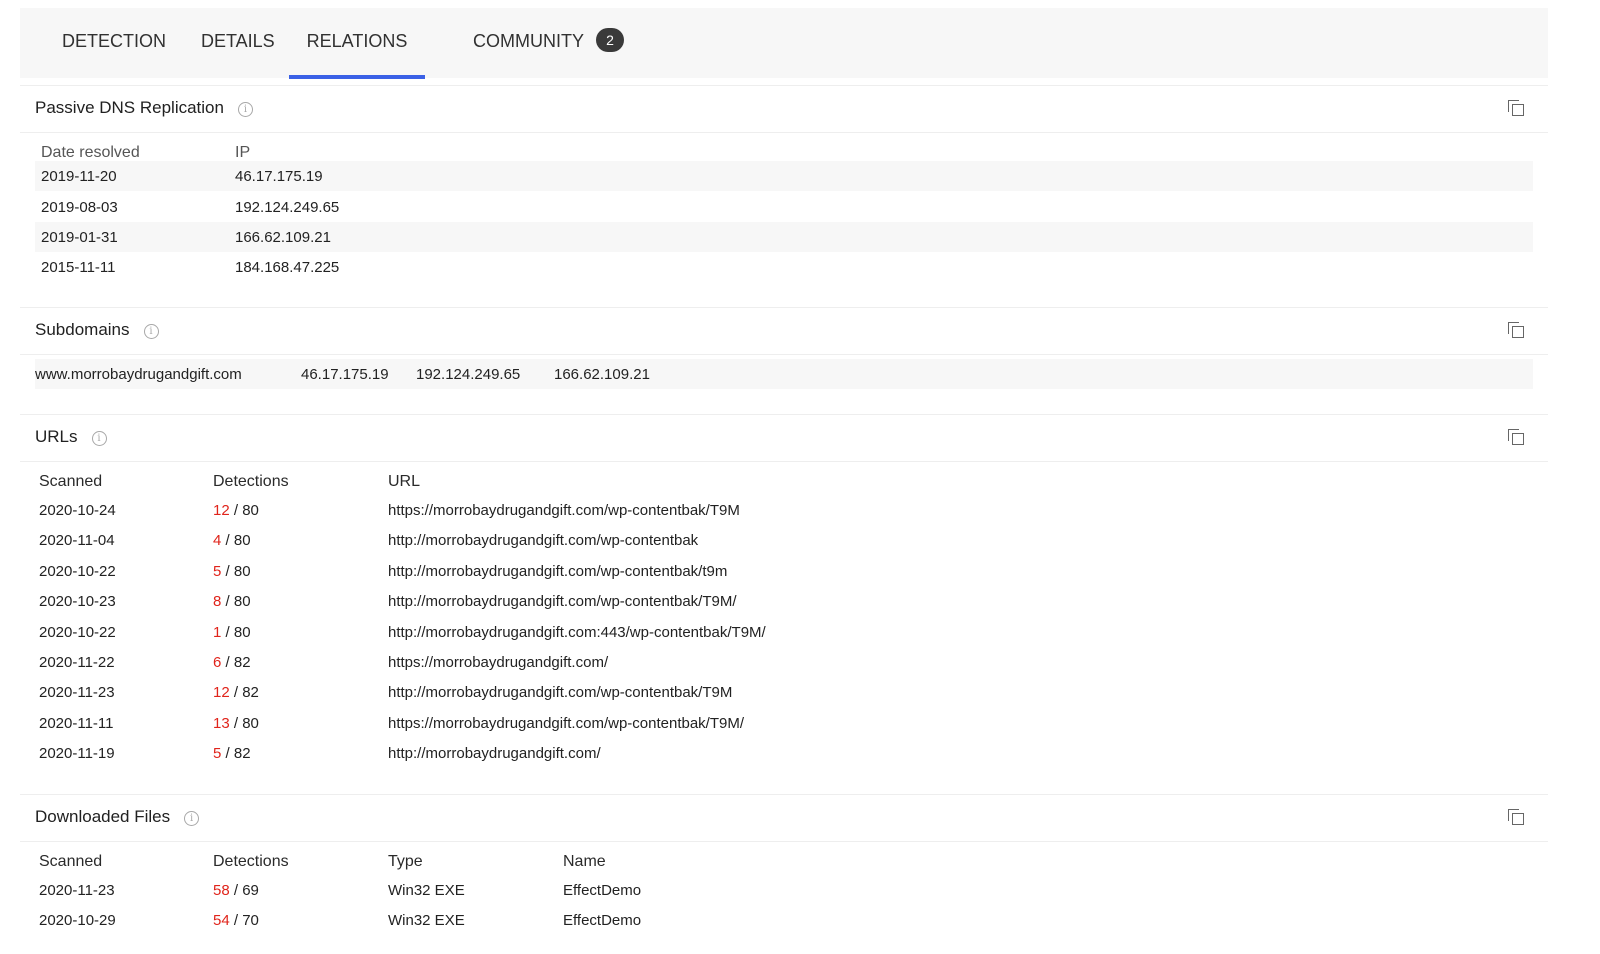  What do you see at coordinates (345, 374) in the screenshot?
I see `subdomain-ip-link: 46.17.175.19` at bounding box center [345, 374].